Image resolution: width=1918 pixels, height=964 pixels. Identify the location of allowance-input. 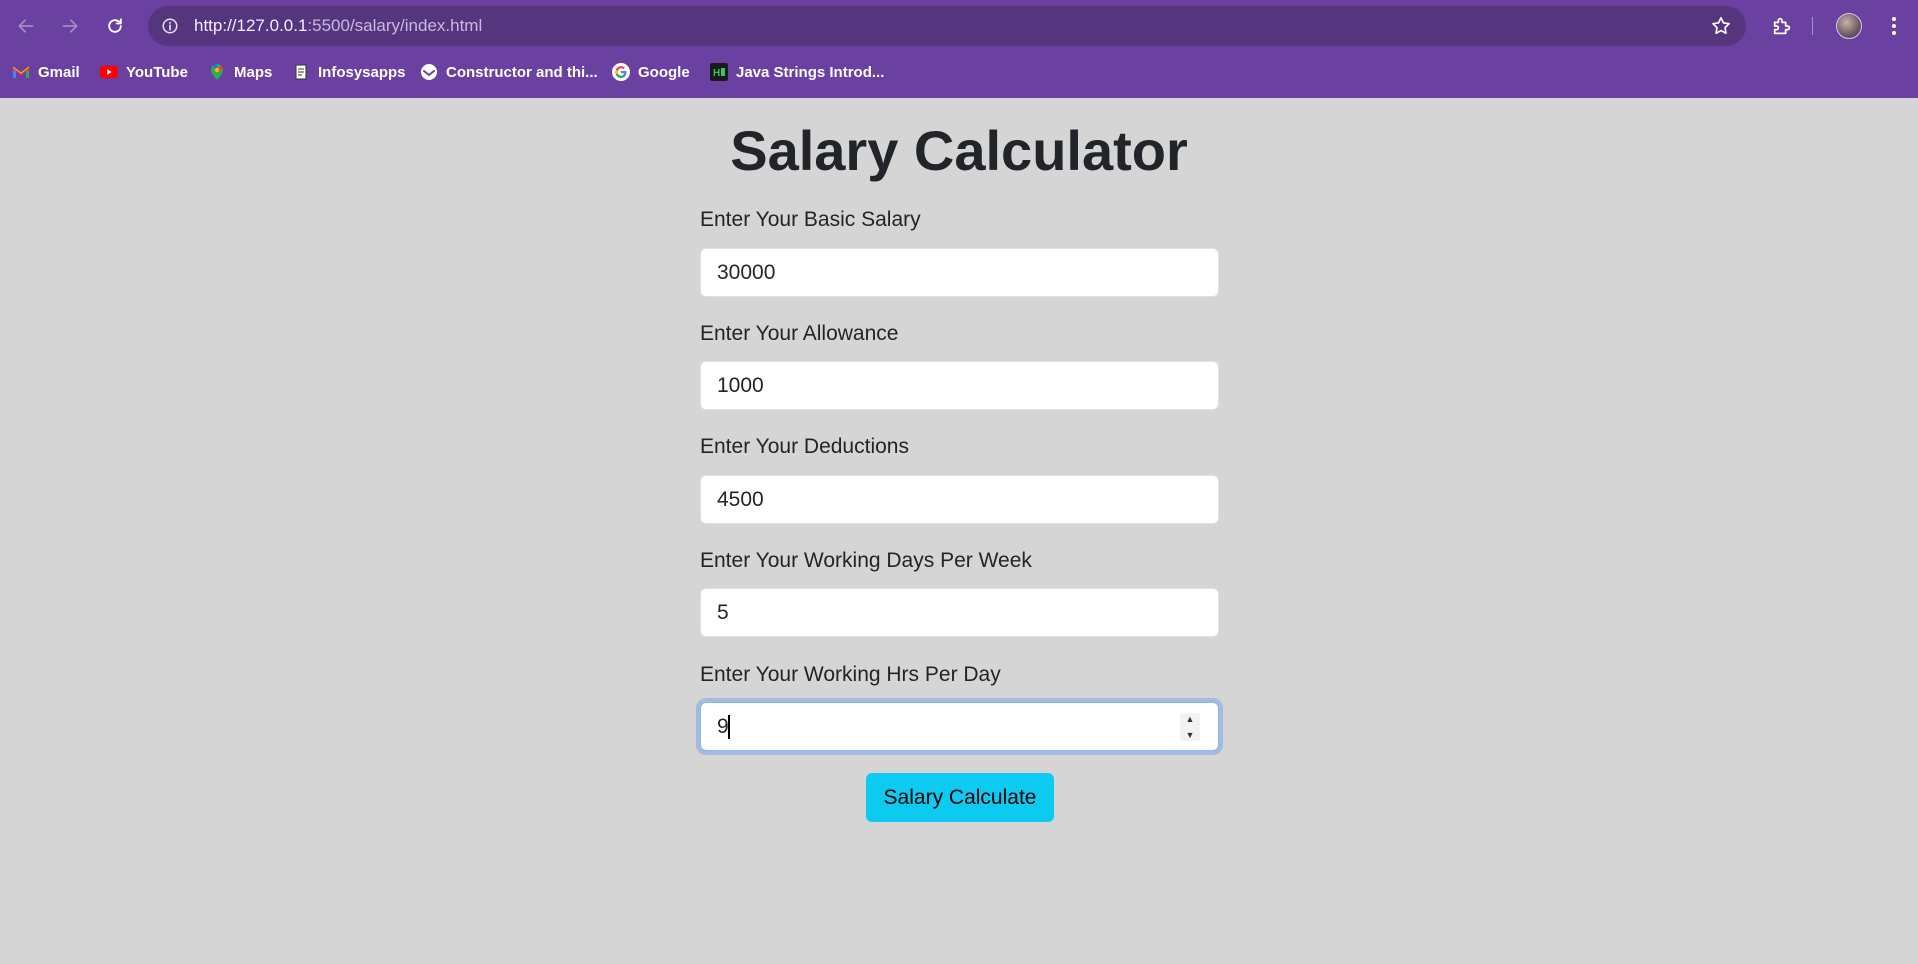
(959, 385).